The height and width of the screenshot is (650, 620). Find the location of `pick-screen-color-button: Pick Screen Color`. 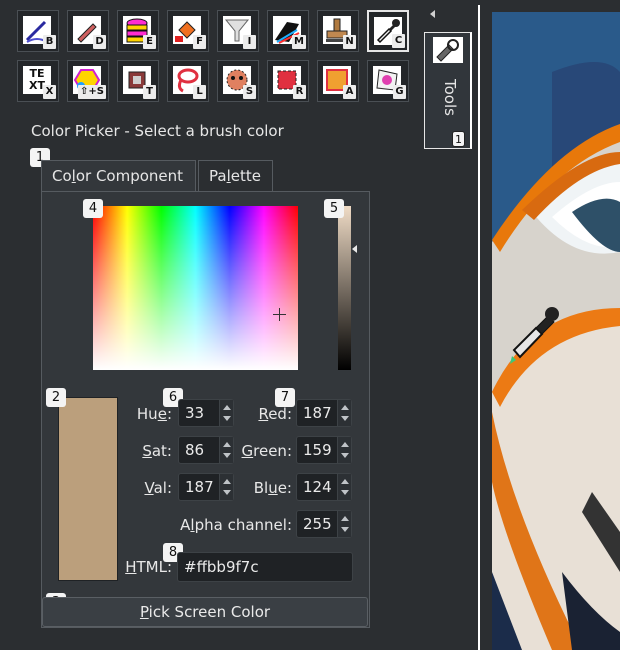

pick-screen-color-button: Pick Screen Color is located at coordinates (205, 612).